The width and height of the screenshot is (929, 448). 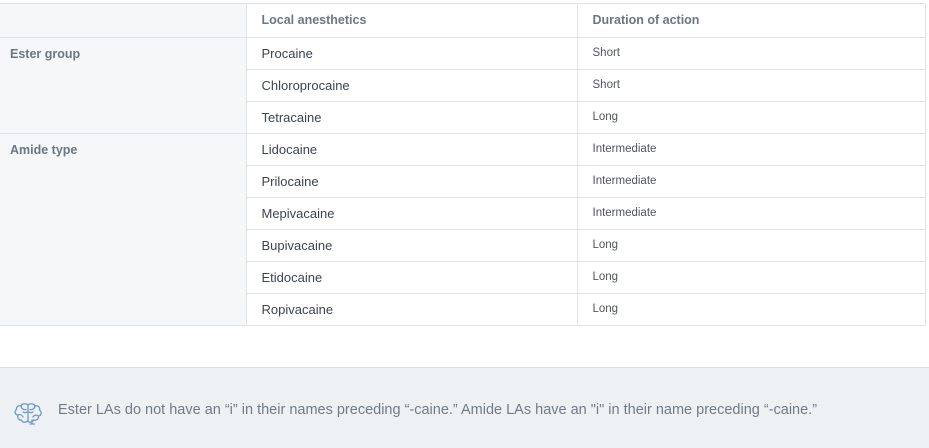 I want to click on header-duration: Duration of action, so click(x=751, y=21).